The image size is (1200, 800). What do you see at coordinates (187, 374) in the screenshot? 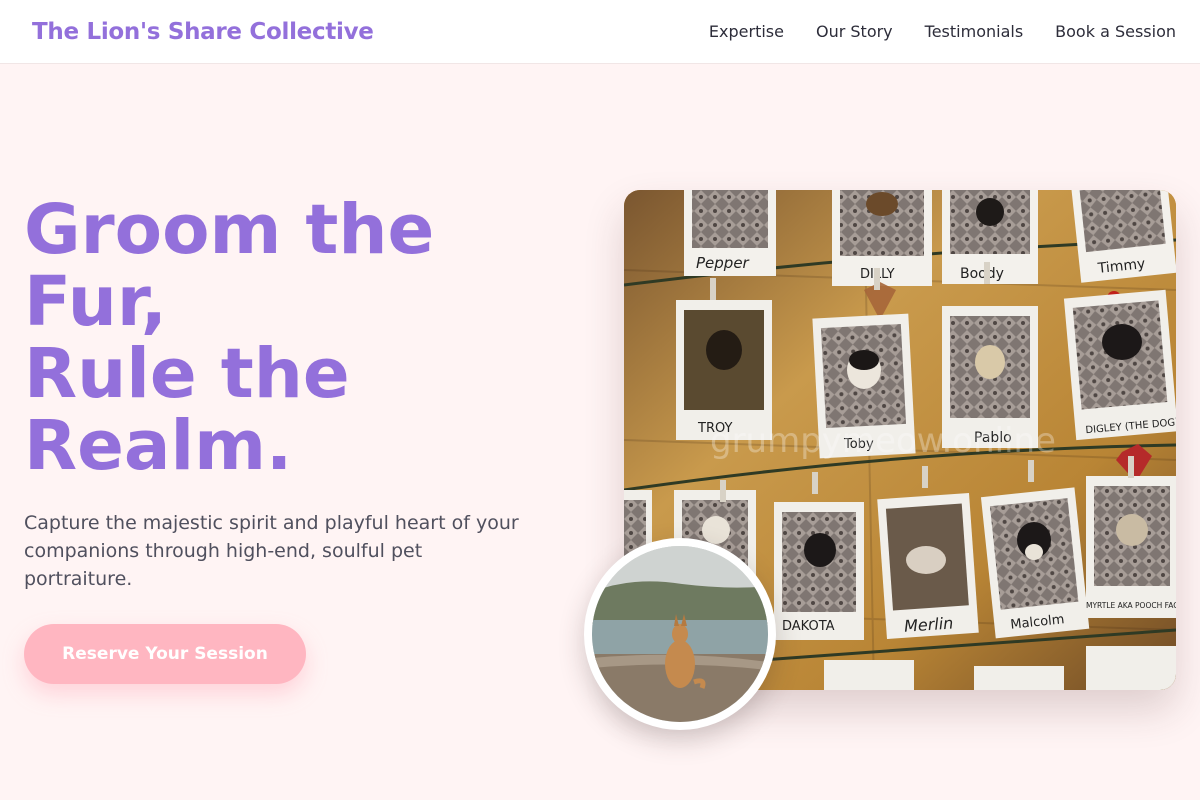
I see `hero-title-line-3: Rule the` at bounding box center [187, 374].